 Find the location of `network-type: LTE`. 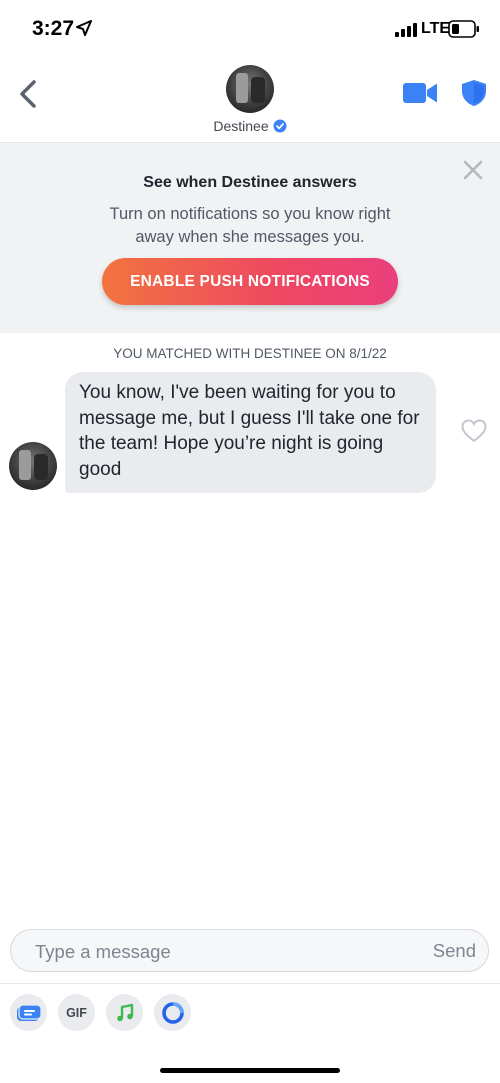

network-type: LTE is located at coordinates (436, 28).